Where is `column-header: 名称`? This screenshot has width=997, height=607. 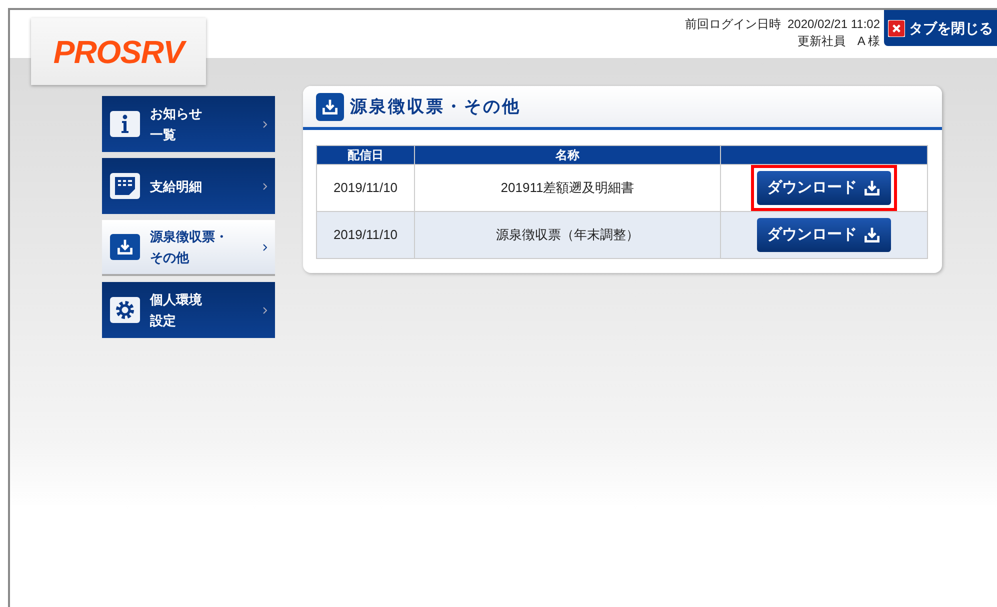 column-header: 名称 is located at coordinates (567, 155).